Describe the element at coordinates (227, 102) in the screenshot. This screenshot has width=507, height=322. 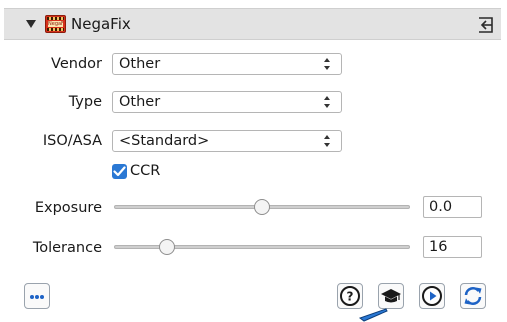
I see `type-select: Other` at that location.